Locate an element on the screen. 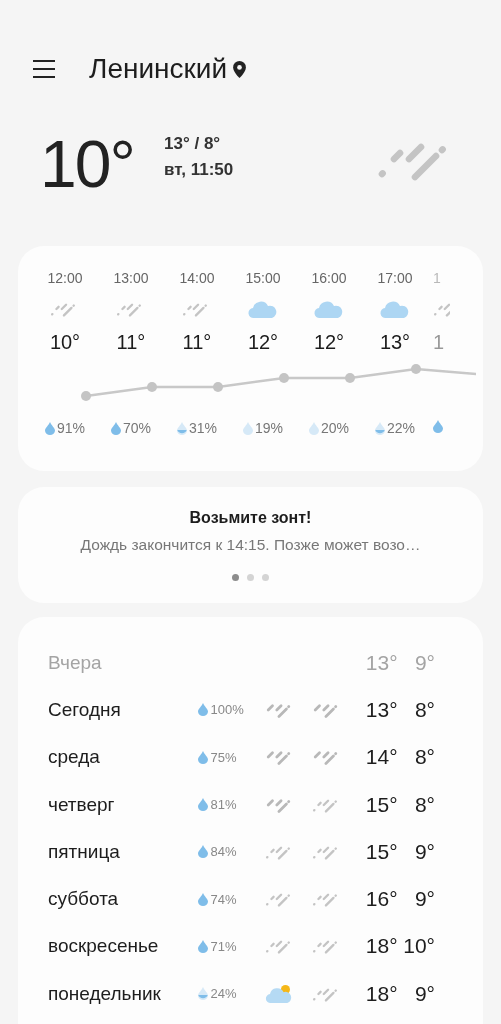  high-low-temperature: 13° / 8° is located at coordinates (193, 144).